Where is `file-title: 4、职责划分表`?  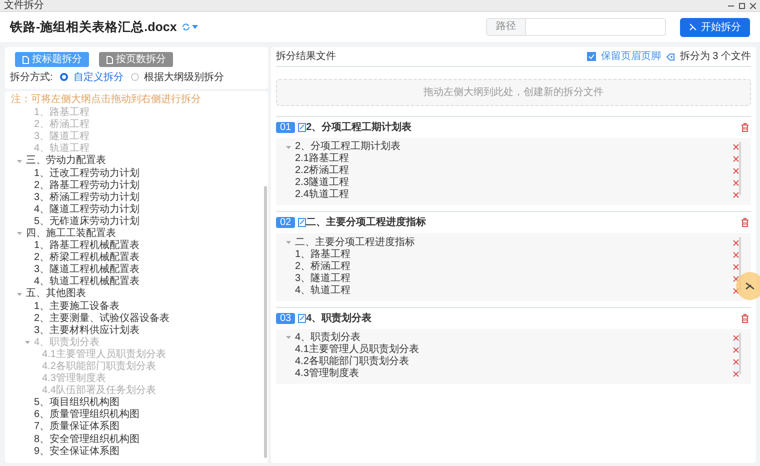 file-title: 4、职责划分表 is located at coordinates (339, 318).